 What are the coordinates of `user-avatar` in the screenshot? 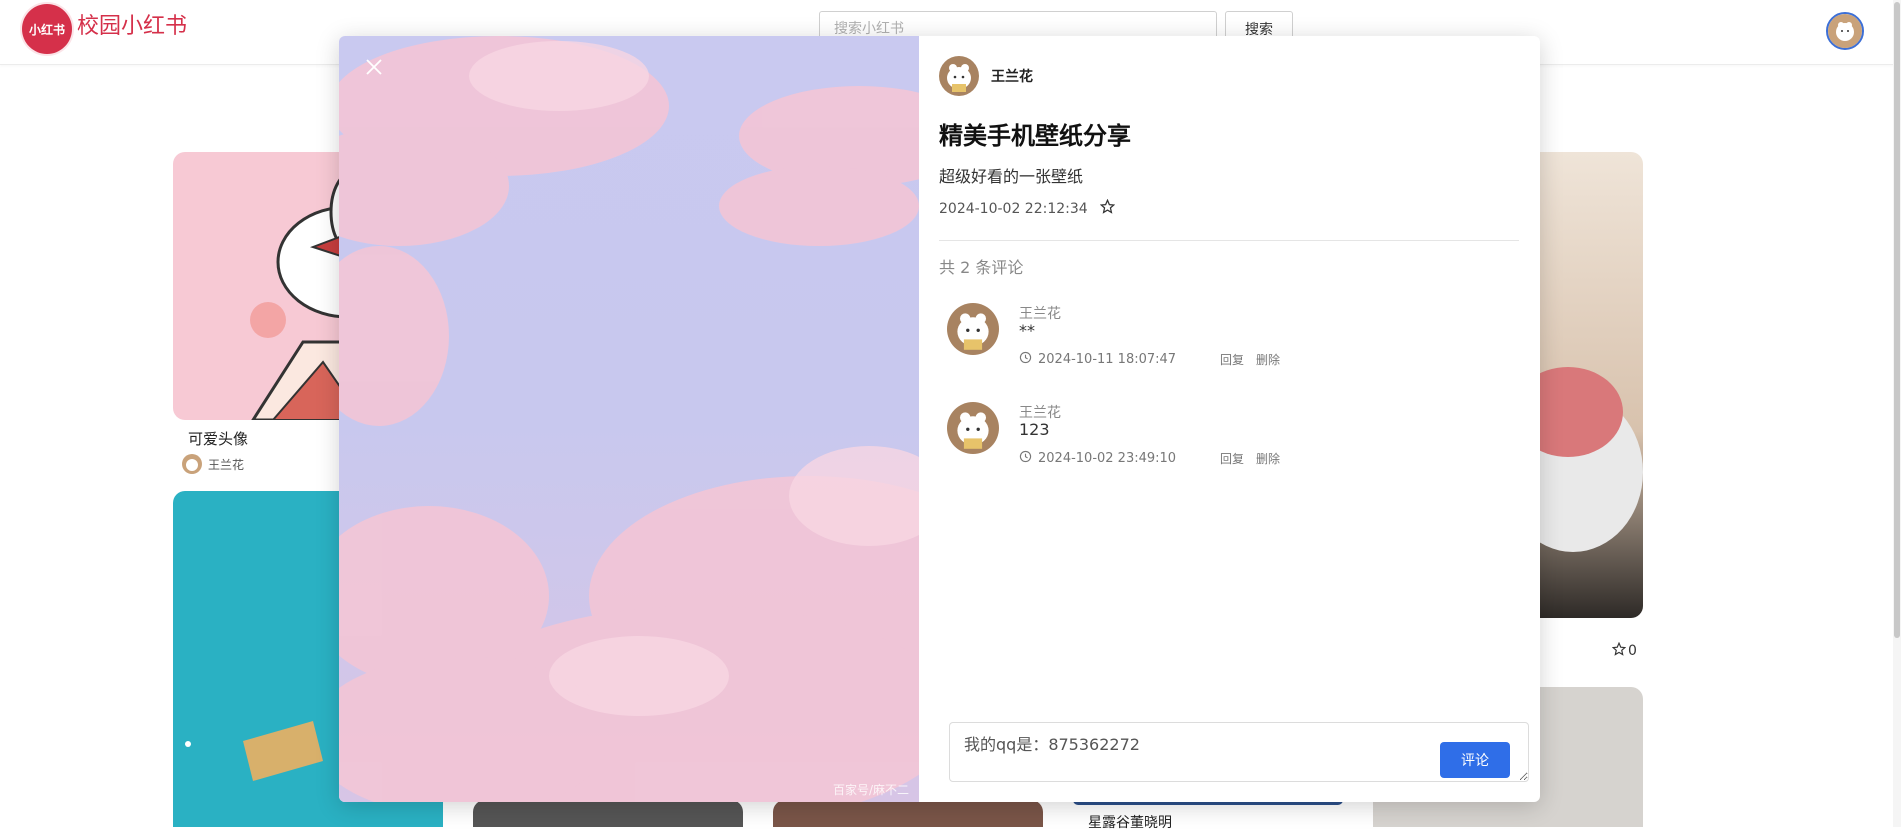 It's located at (1845, 31).